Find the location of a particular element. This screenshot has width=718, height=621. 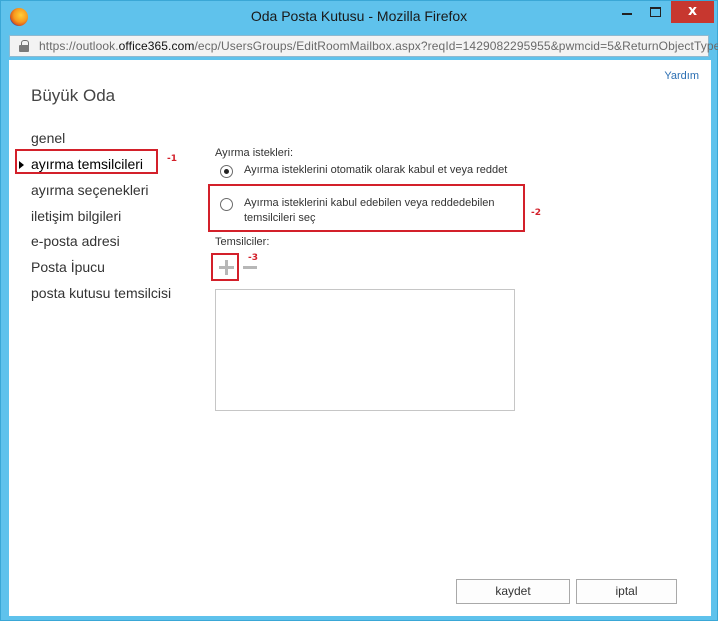

lock-icon is located at coordinates (24, 46).